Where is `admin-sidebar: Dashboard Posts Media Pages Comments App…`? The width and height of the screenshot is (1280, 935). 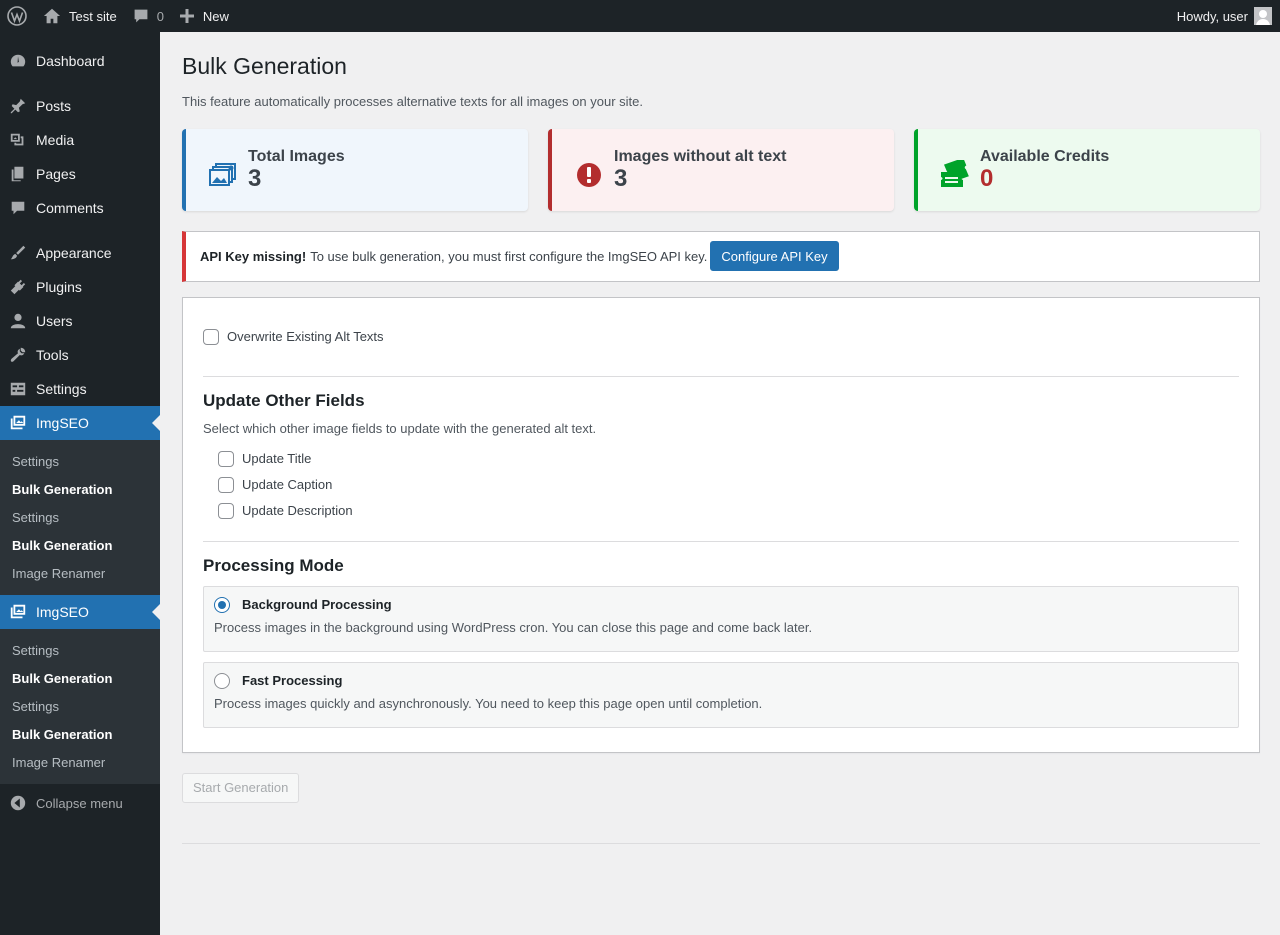 admin-sidebar: Dashboard Posts Media Pages Comments App… is located at coordinates (80, 483).